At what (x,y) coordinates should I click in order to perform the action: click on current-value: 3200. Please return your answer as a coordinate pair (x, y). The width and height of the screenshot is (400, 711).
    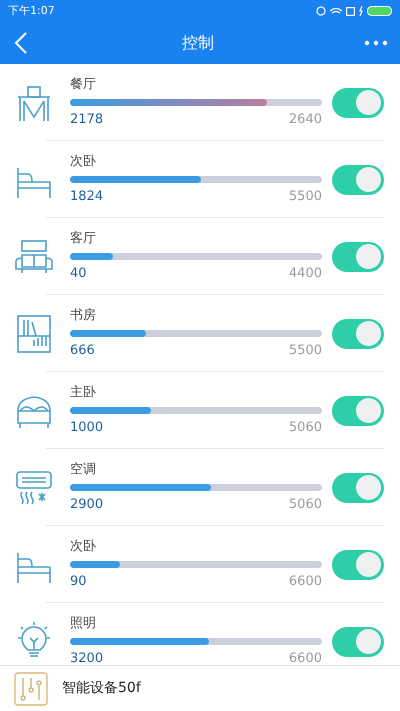
    Looking at the image, I should click on (87, 657).